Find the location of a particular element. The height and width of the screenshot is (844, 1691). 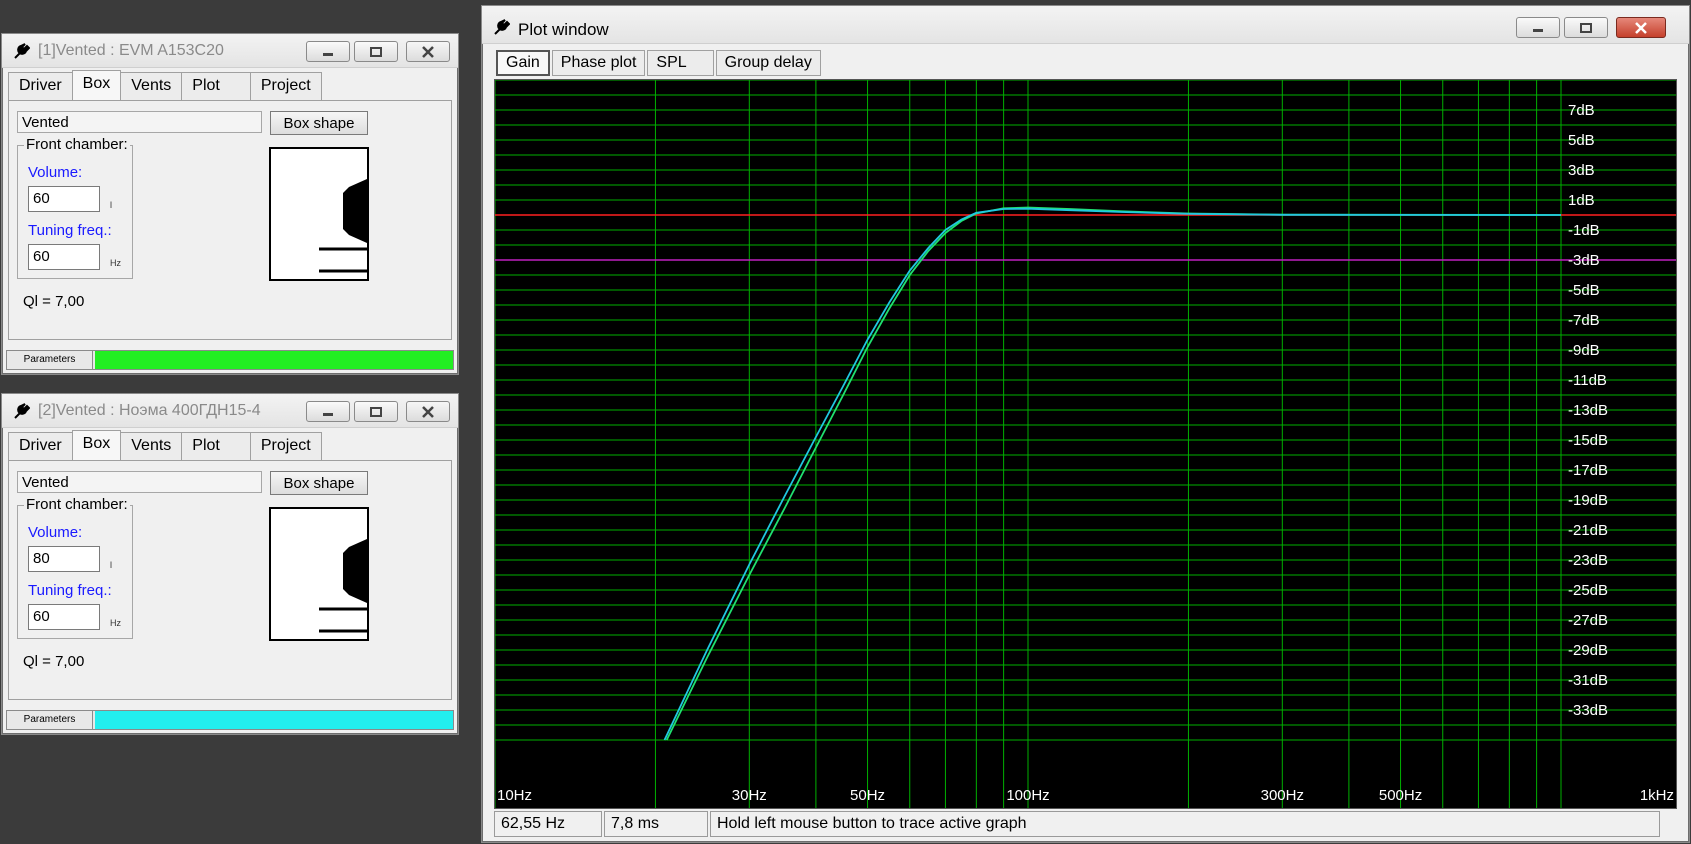

x-tick-label: 500Hz is located at coordinates (1400, 795).